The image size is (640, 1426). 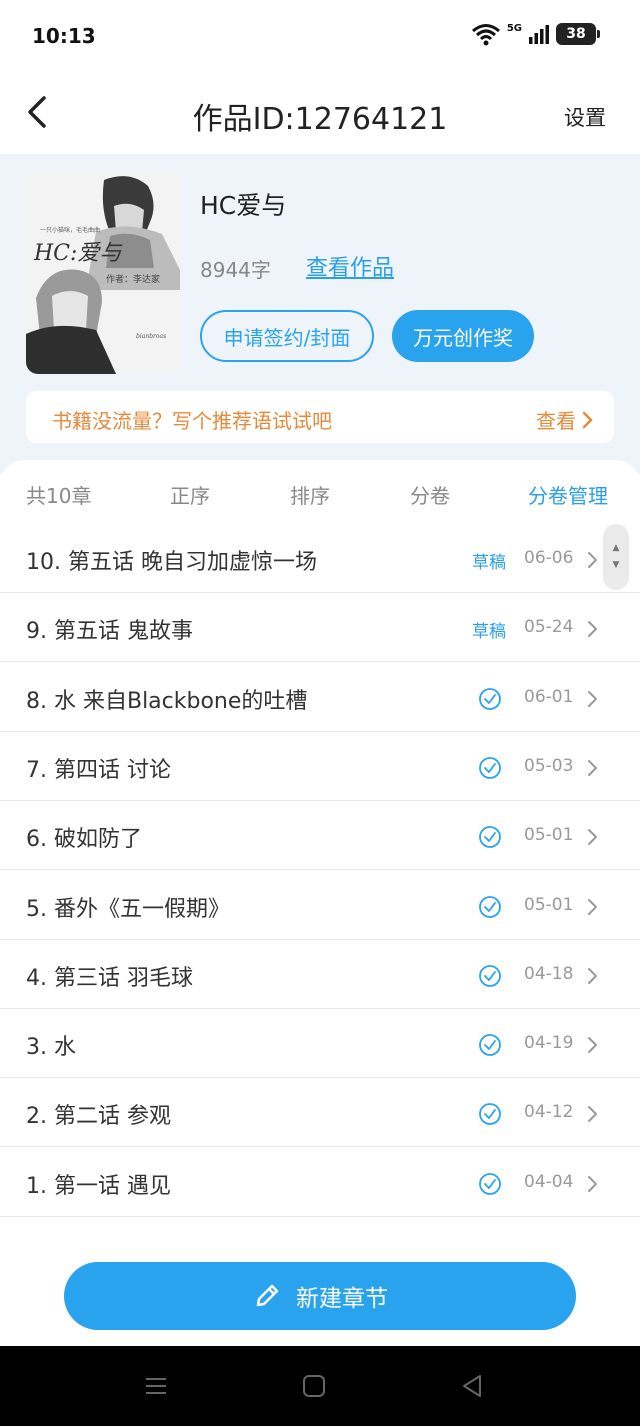 What do you see at coordinates (549, 1112) in the screenshot?
I see `chapter-date: 04-12` at bounding box center [549, 1112].